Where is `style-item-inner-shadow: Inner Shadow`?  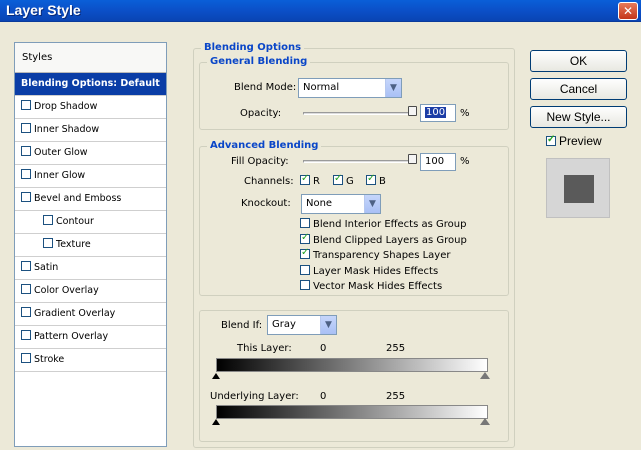
style-item-inner-shadow: Inner Shadow is located at coordinates (90, 130).